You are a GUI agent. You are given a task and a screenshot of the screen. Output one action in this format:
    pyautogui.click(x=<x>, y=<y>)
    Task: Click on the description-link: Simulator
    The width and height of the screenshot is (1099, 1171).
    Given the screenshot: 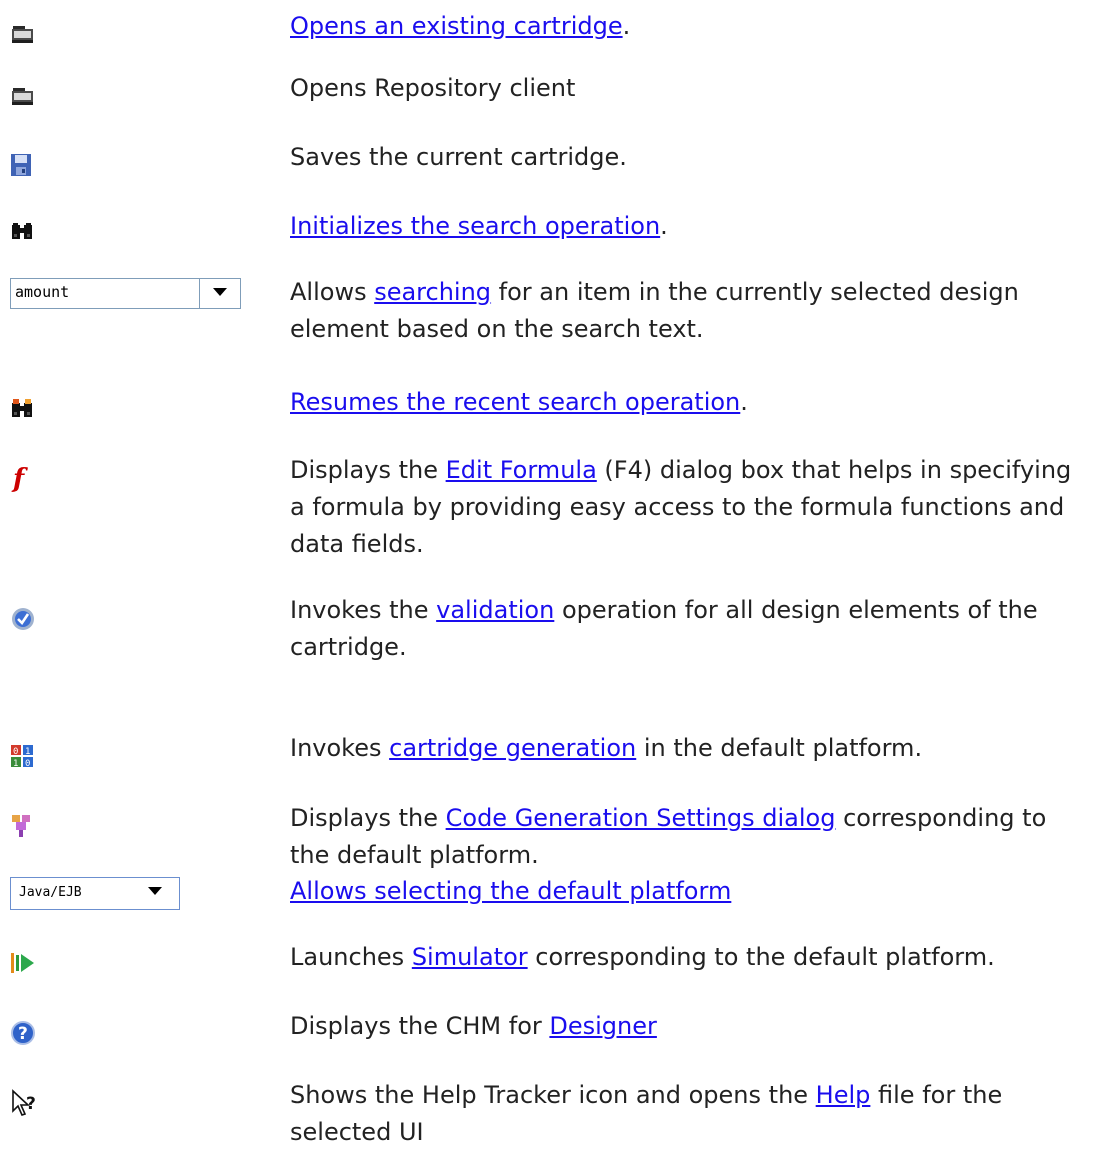 What is the action you would take?
    pyautogui.click(x=470, y=957)
    